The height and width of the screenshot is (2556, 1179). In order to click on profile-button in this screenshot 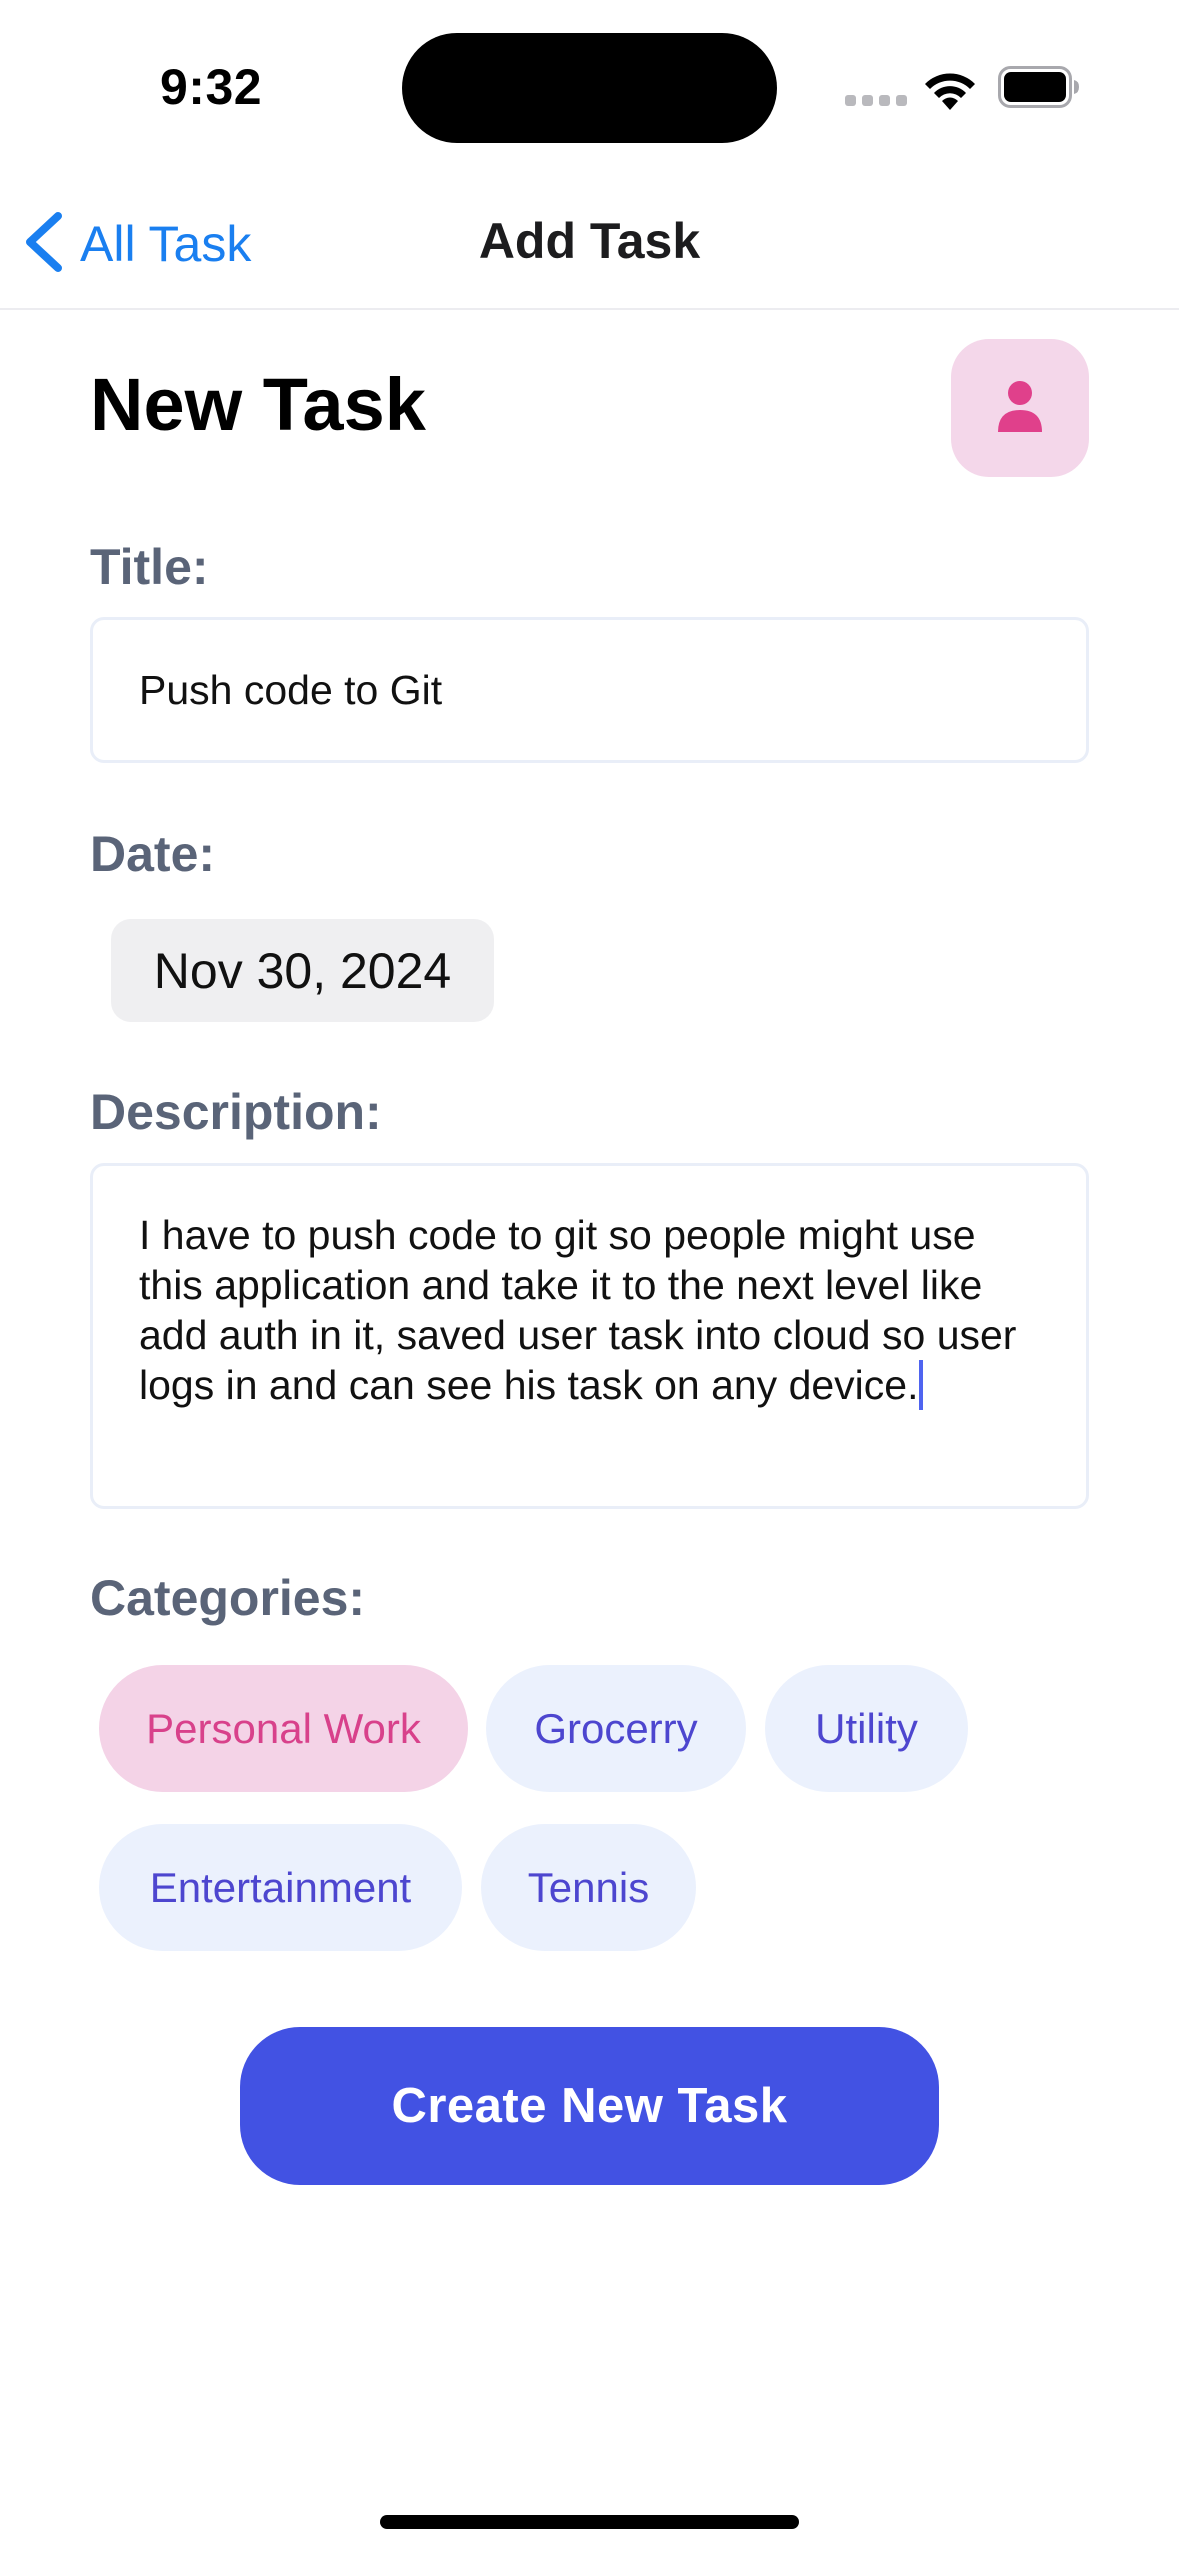, I will do `click(1020, 408)`.